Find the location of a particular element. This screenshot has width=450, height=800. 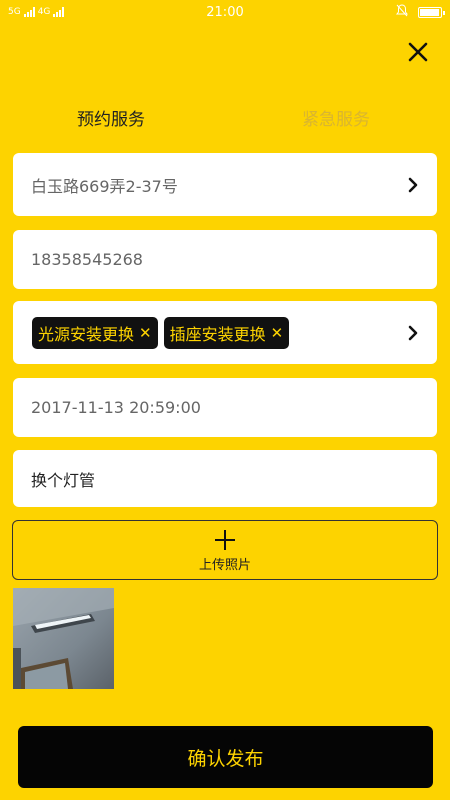

service-tag-label: 光源安装更换 is located at coordinates (86, 334).